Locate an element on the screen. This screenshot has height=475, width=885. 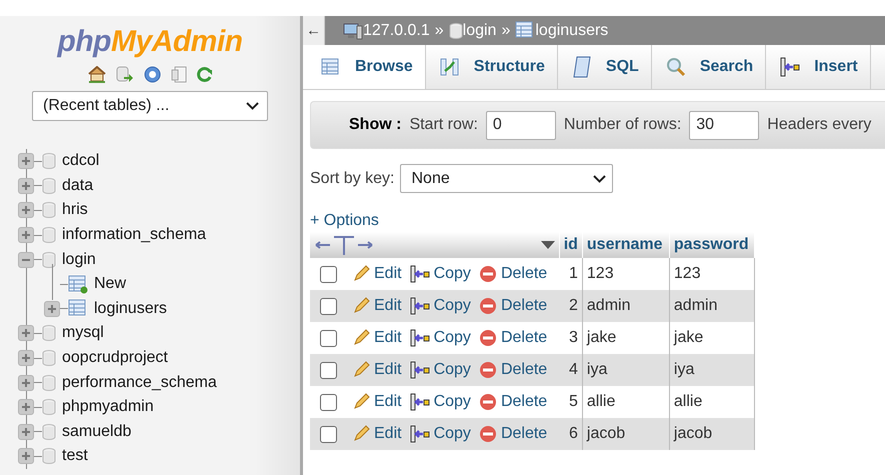
table-cell: jacob is located at coordinates (626, 434).